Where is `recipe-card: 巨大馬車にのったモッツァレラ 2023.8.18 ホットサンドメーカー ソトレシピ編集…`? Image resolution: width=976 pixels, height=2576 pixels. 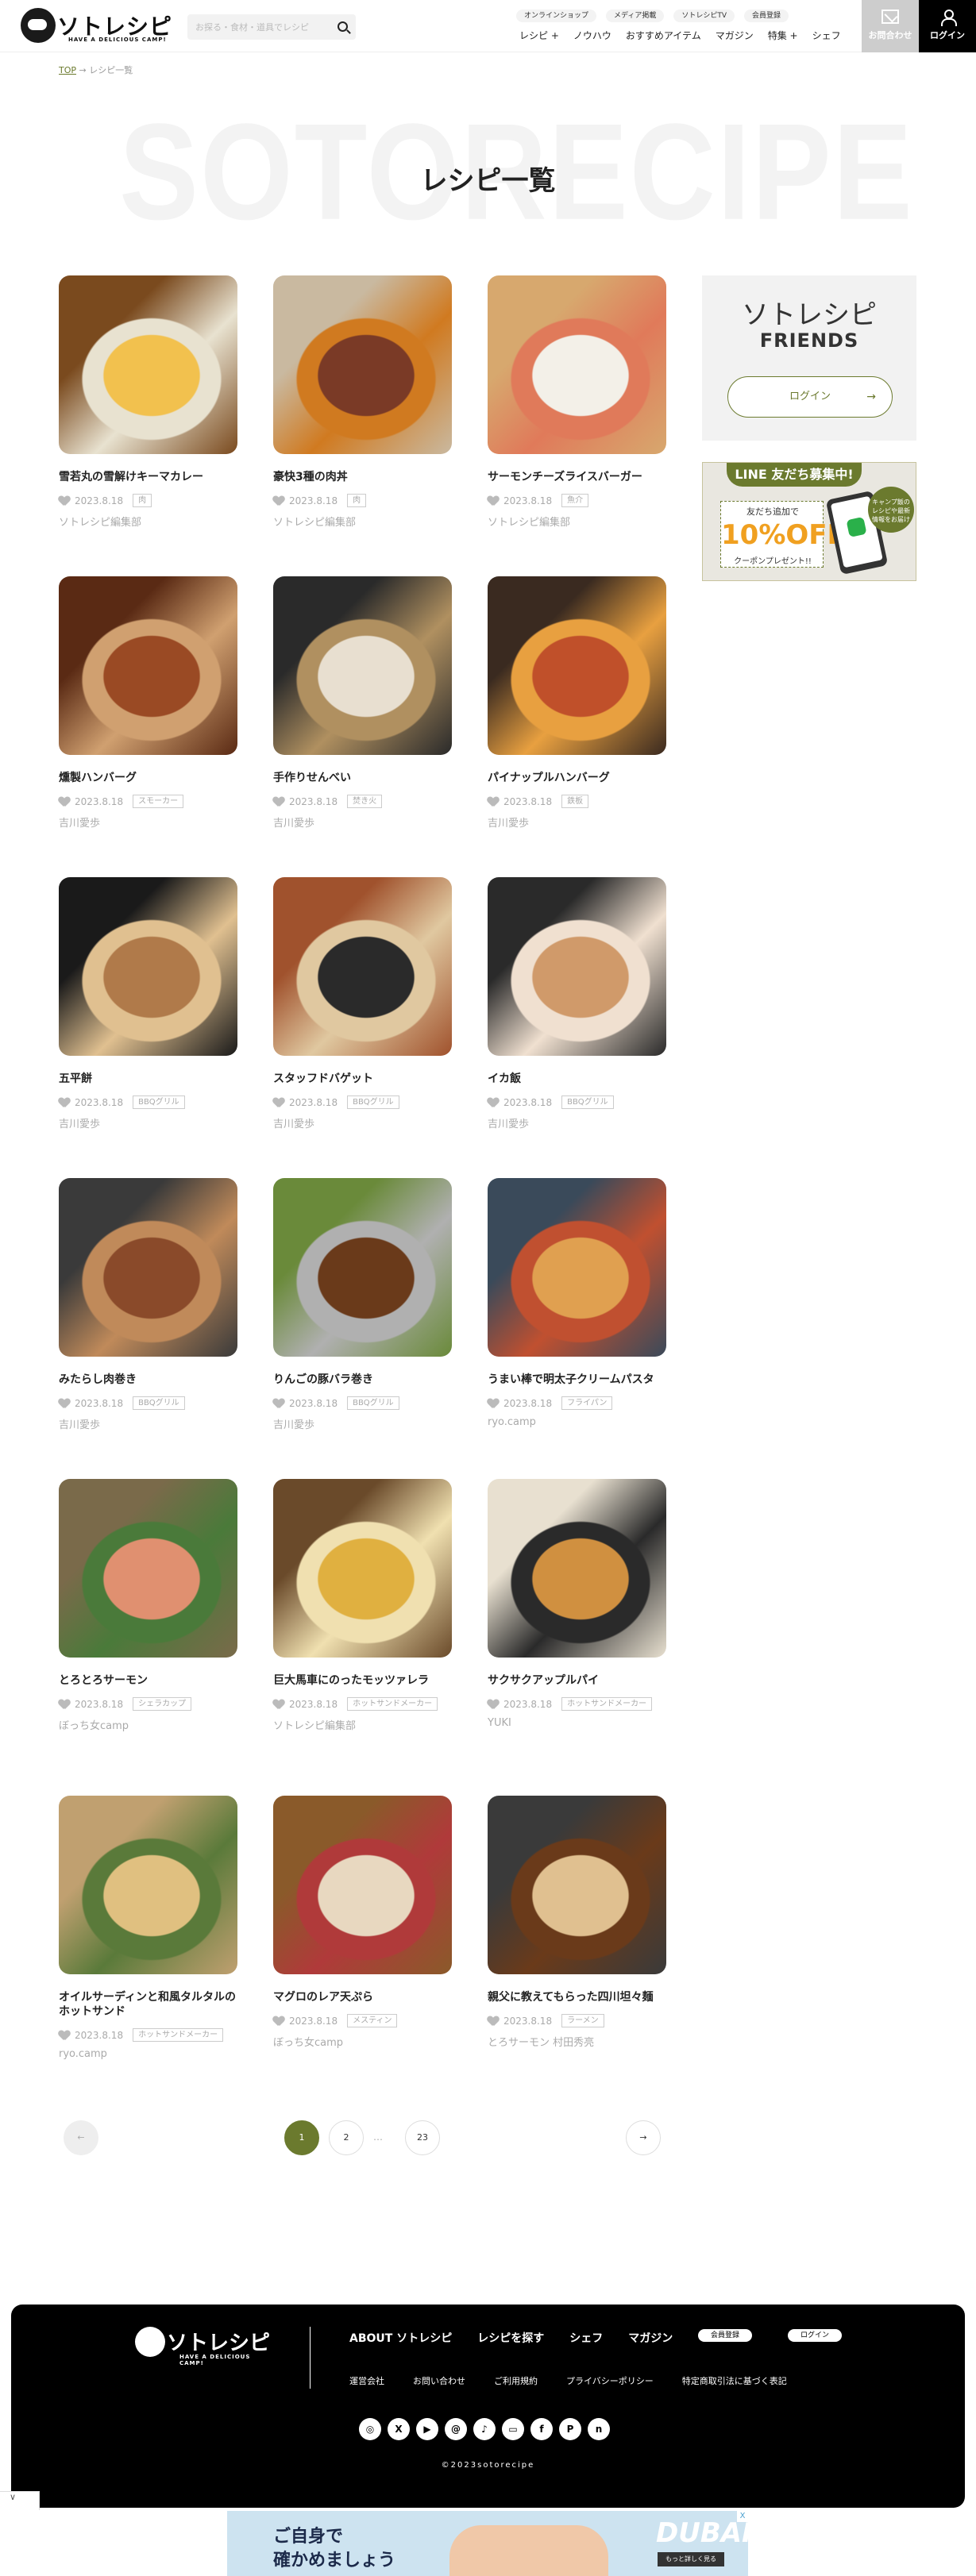 recipe-card: 巨大馬車にのったモッツァレラ 2023.8.18 ホットサンドメーカー ソトレシピ編集… is located at coordinates (362, 1605).